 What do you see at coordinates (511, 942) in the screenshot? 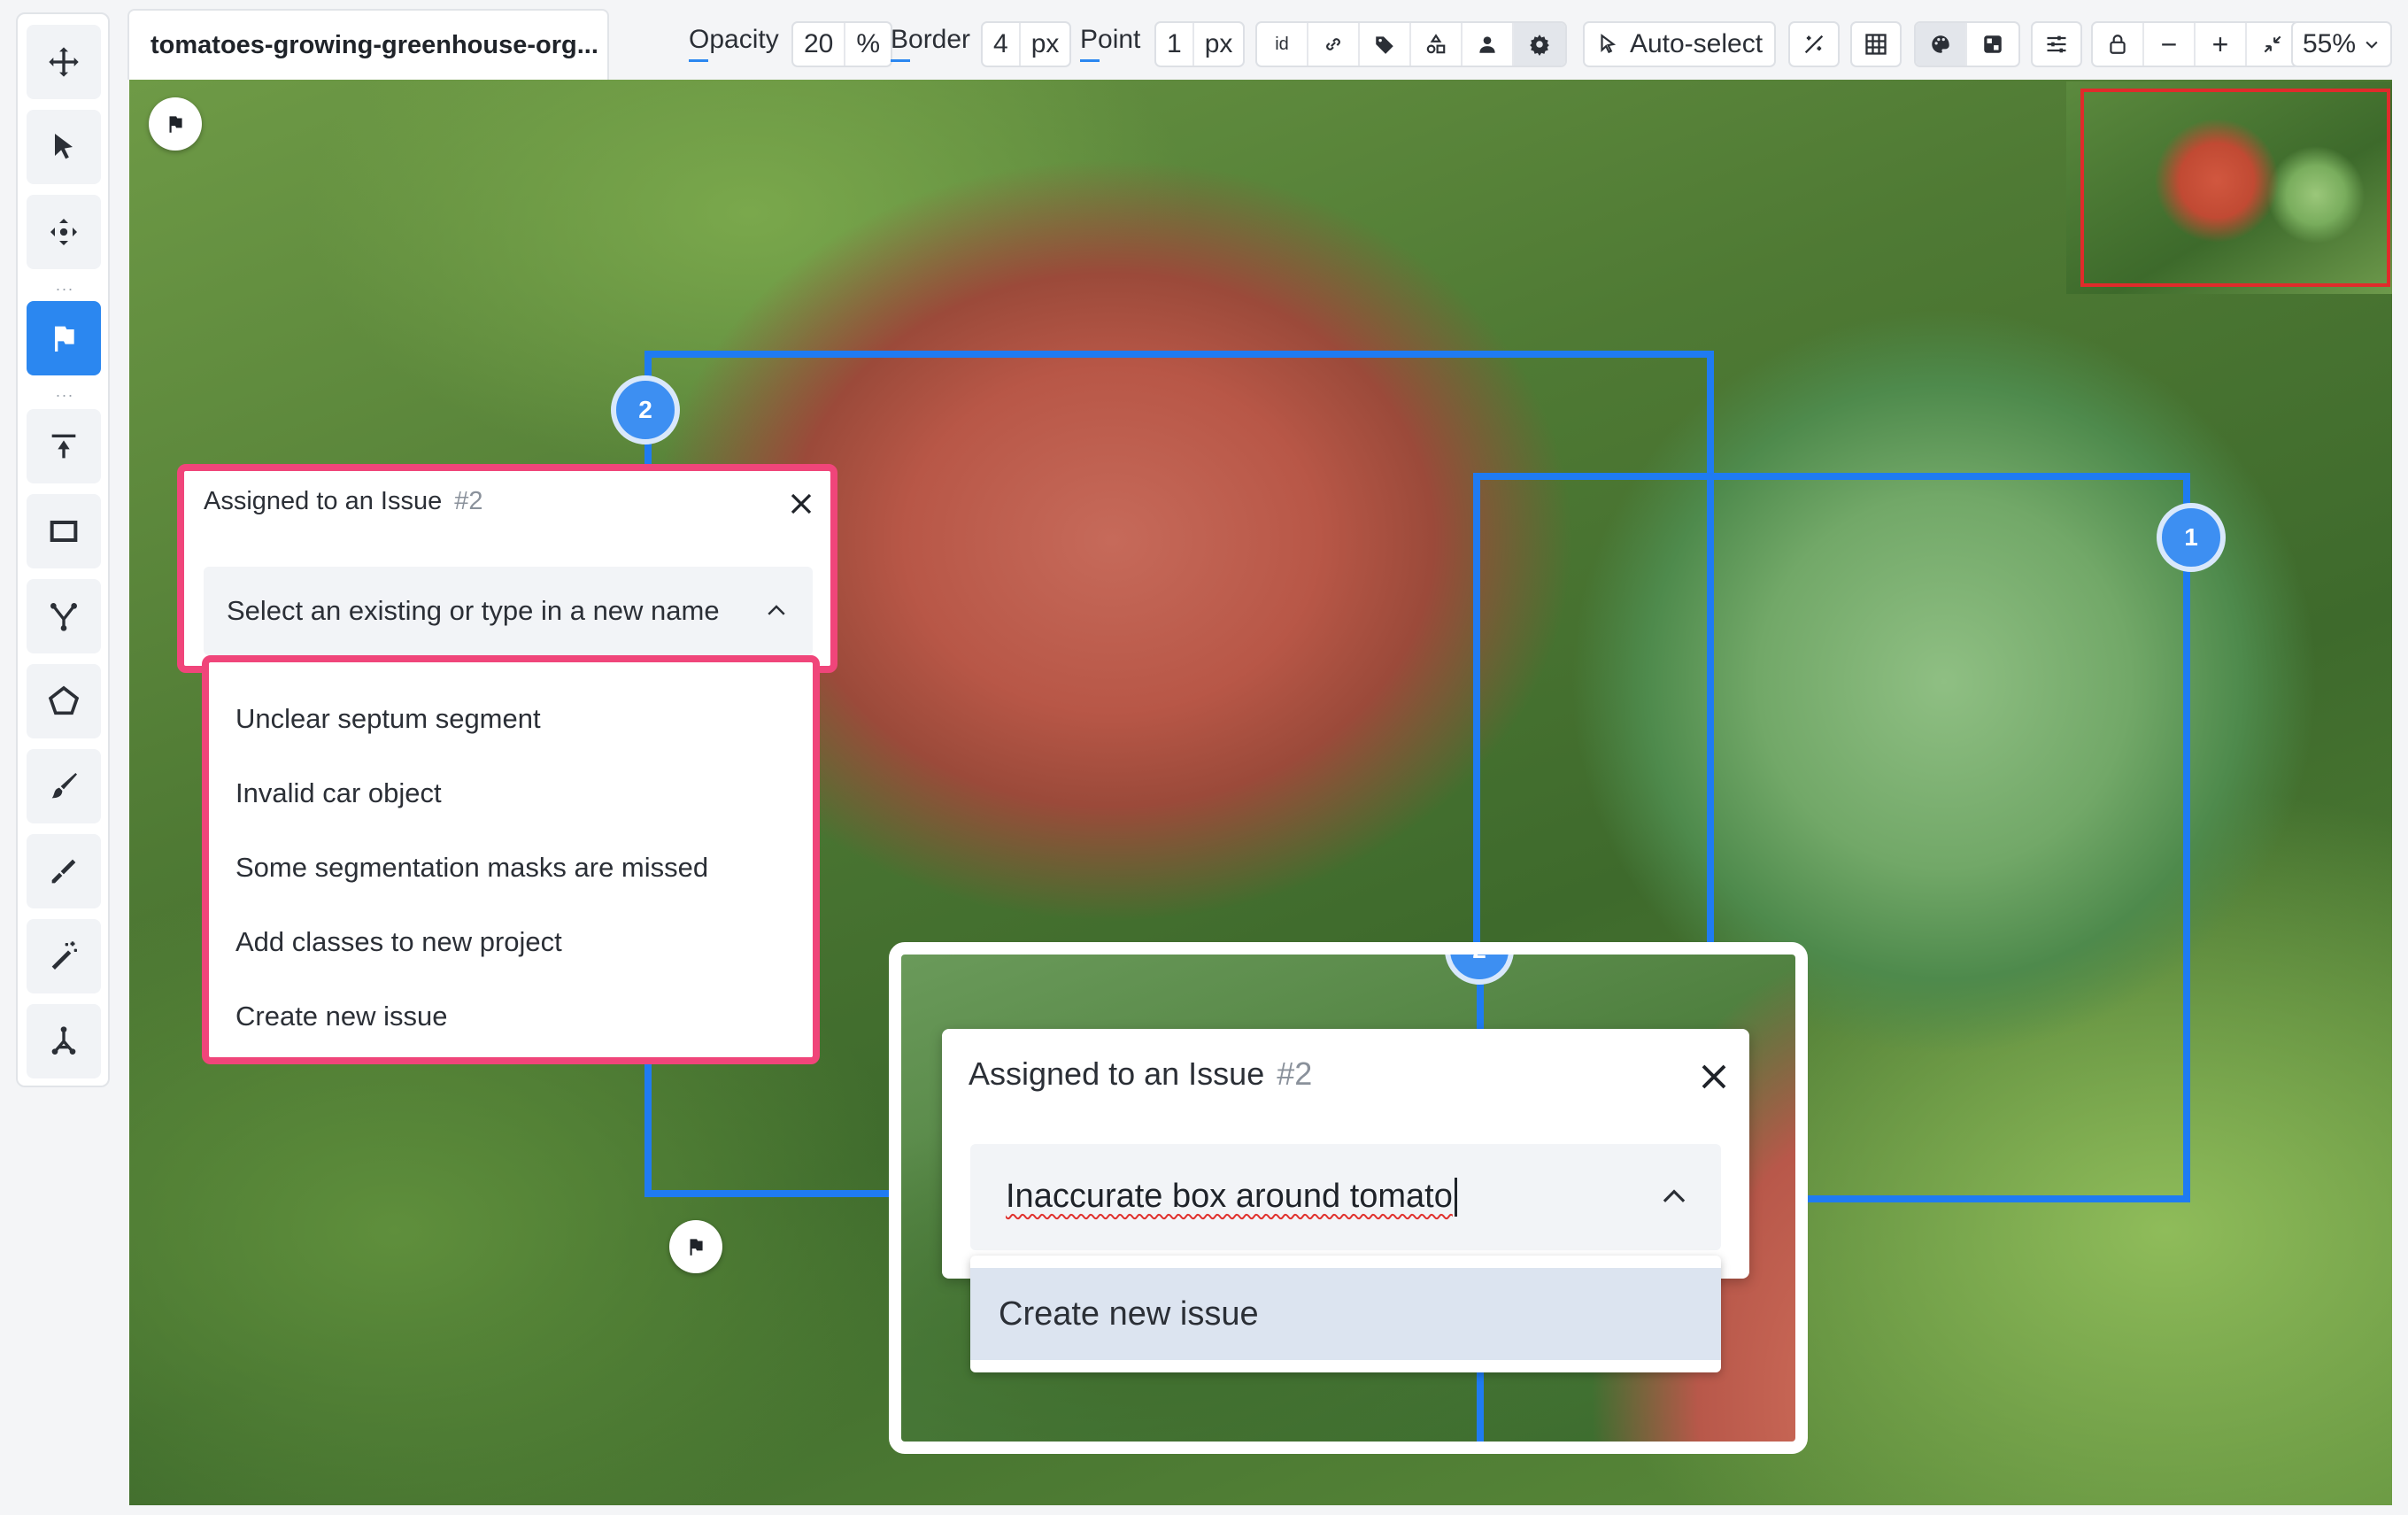
I see `issue-option: Add classes to new project` at bounding box center [511, 942].